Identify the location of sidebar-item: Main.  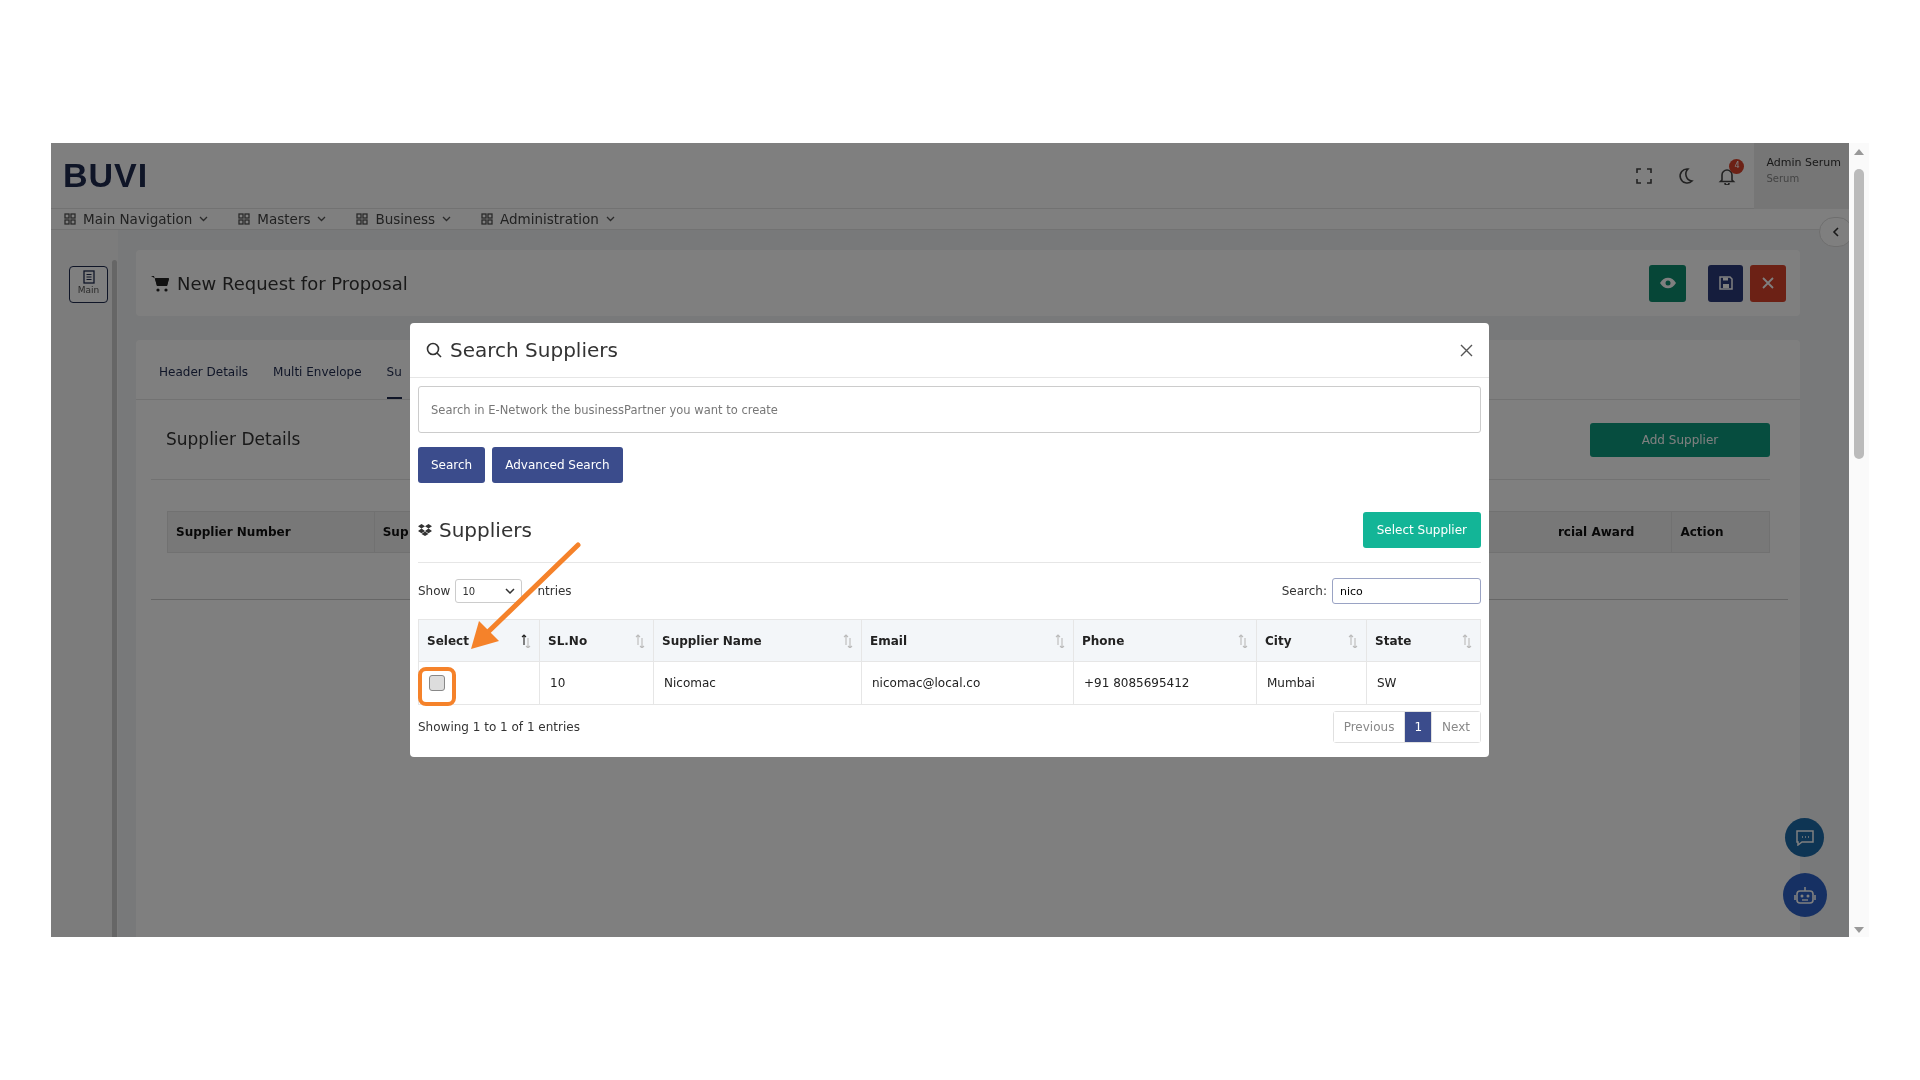
(88, 285).